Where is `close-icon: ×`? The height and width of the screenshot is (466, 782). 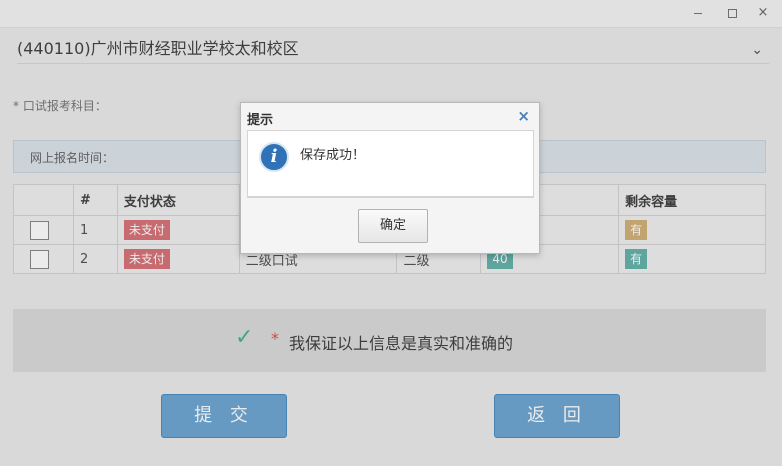 close-icon: × is located at coordinates (523, 116).